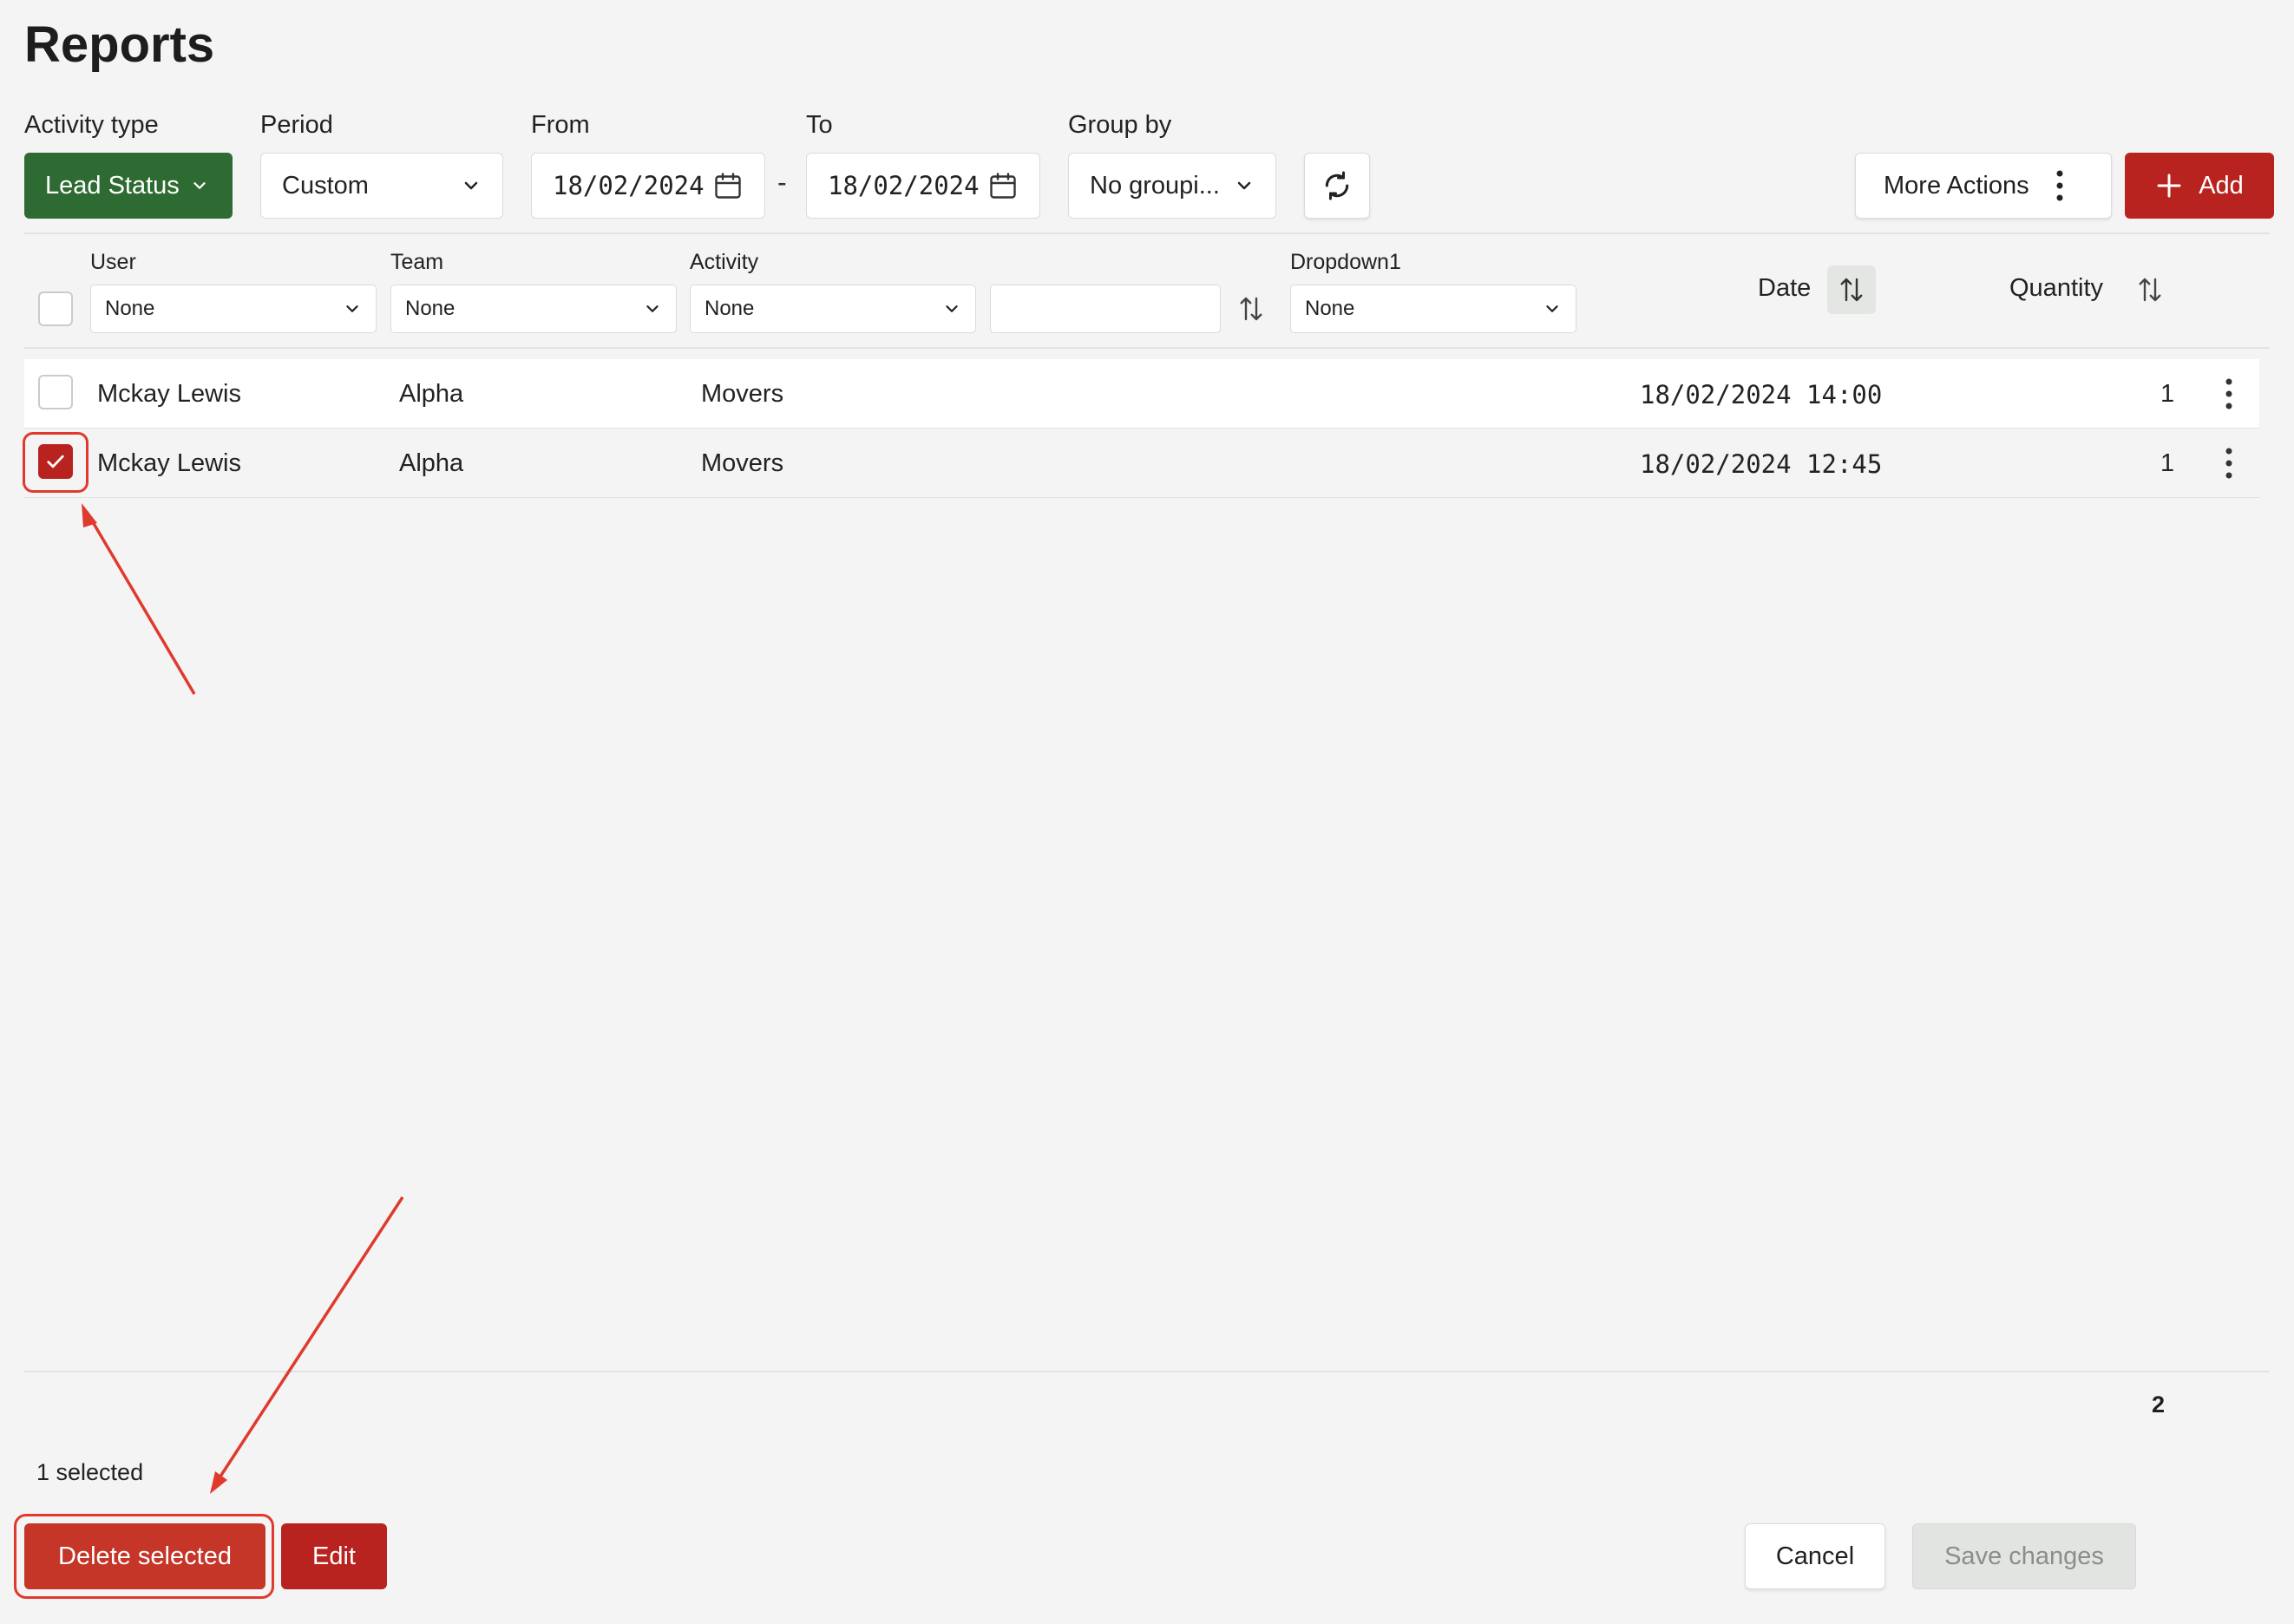 The width and height of the screenshot is (2294, 1624). What do you see at coordinates (833, 309) in the screenshot?
I see `activity-filter-select: None` at bounding box center [833, 309].